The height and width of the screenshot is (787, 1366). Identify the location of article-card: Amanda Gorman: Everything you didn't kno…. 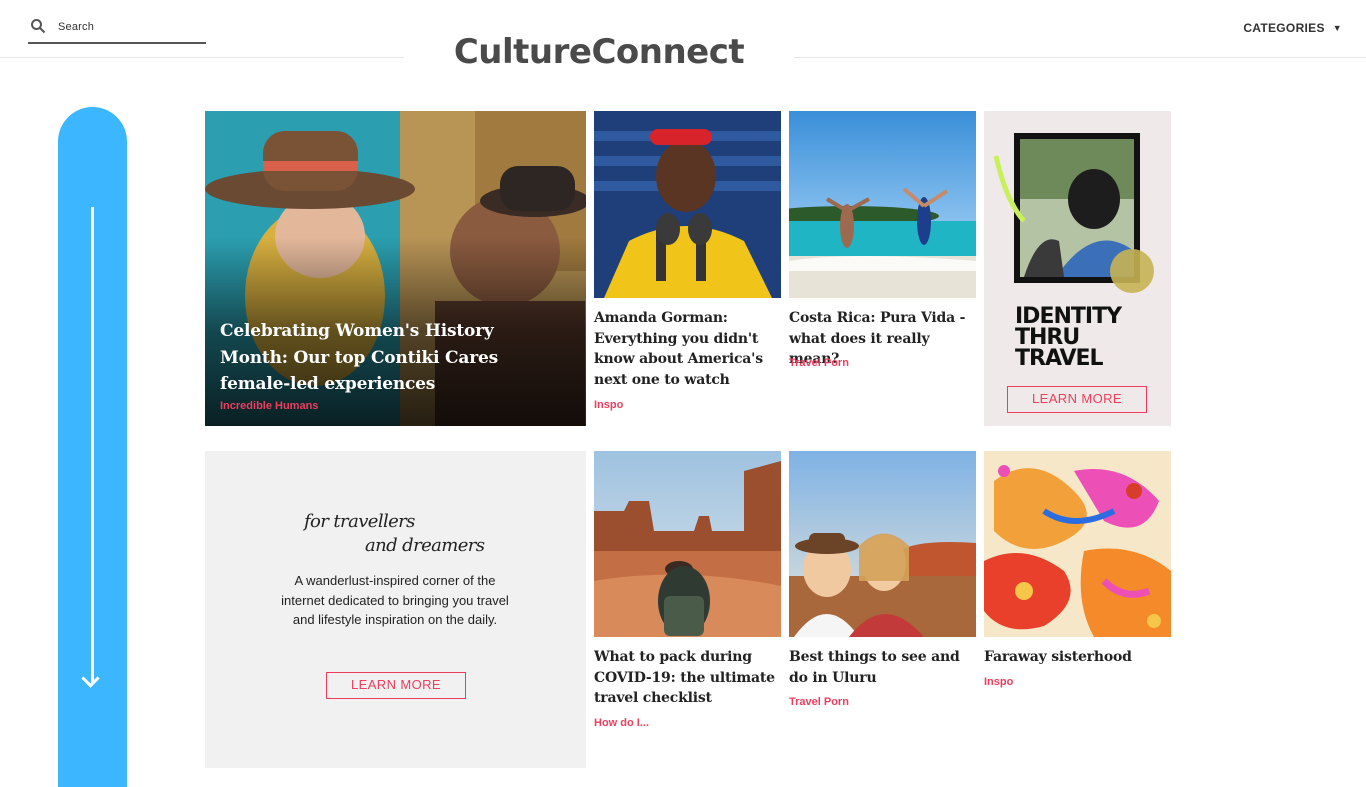
(687, 268).